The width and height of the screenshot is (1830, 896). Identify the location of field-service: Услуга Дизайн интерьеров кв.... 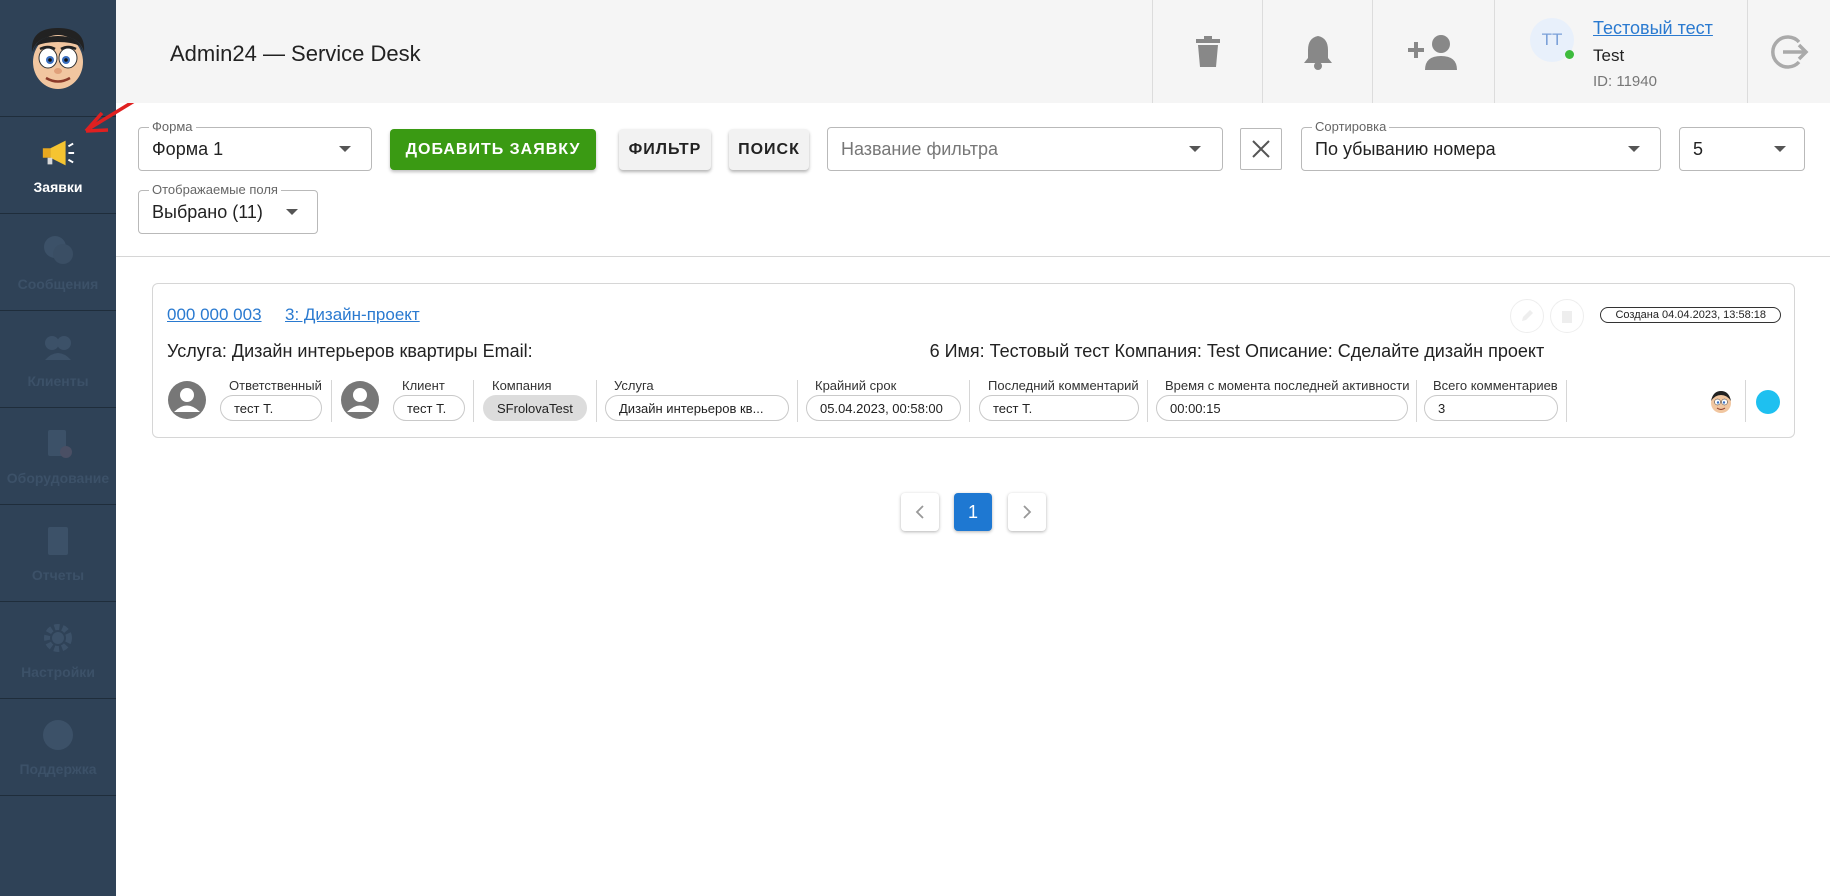
(697, 401).